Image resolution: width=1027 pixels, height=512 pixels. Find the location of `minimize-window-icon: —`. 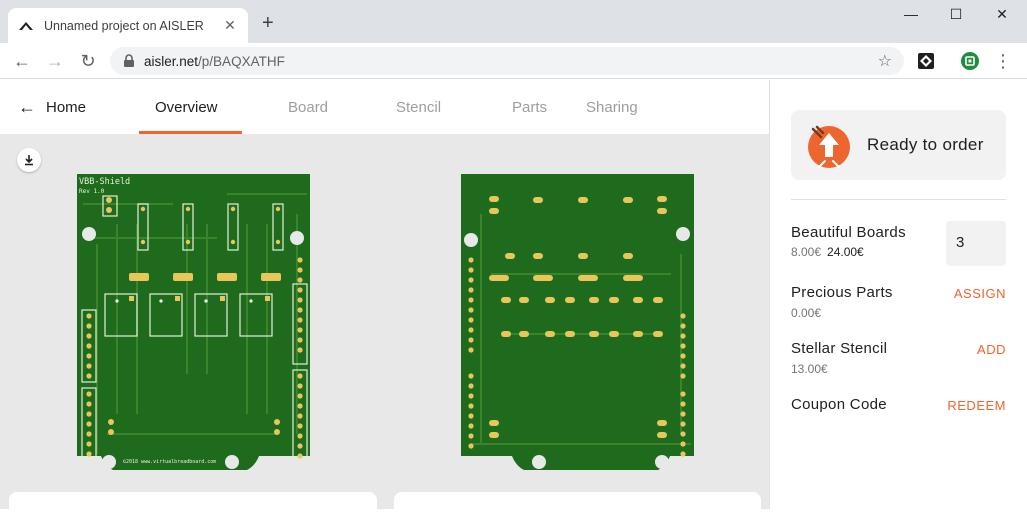

minimize-window-icon: — is located at coordinates (911, 16).